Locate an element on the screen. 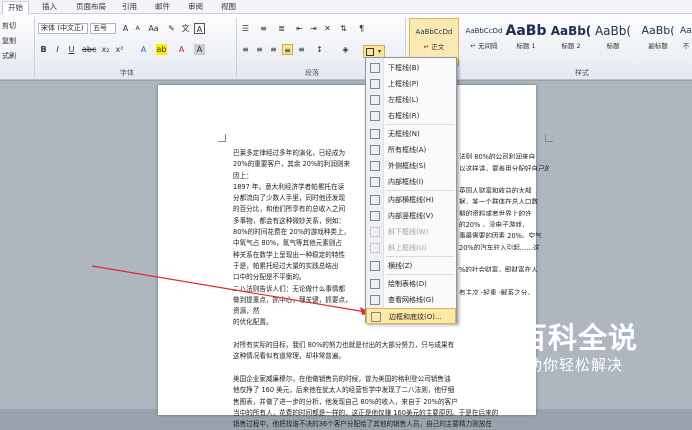 The image size is (692, 430). border-menu-item: 斜上框线(U) is located at coordinates (411, 248).